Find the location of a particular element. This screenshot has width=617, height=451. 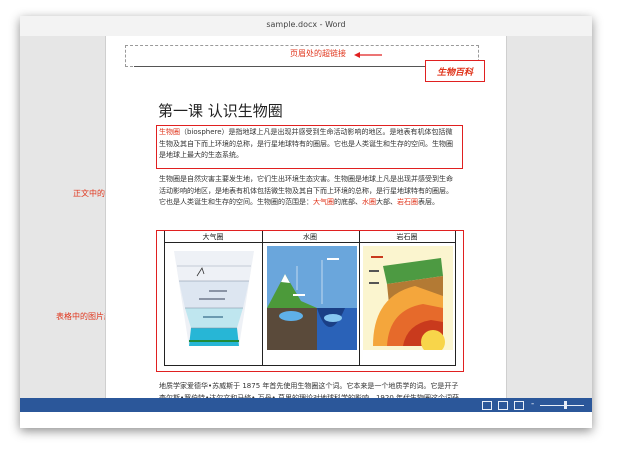

paragraph-2-tail: 表层。 is located at coordinates (428, 202).